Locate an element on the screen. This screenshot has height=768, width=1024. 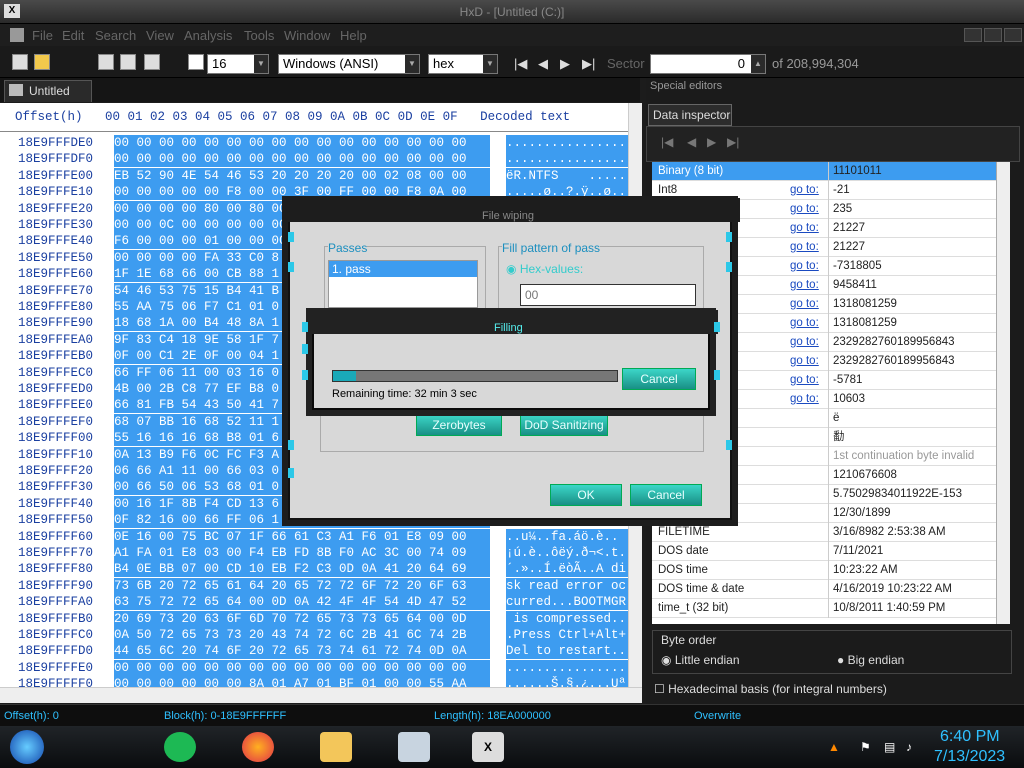
inspector-value: 5.75029834011922E-153 is located at coordinates (912, 494).